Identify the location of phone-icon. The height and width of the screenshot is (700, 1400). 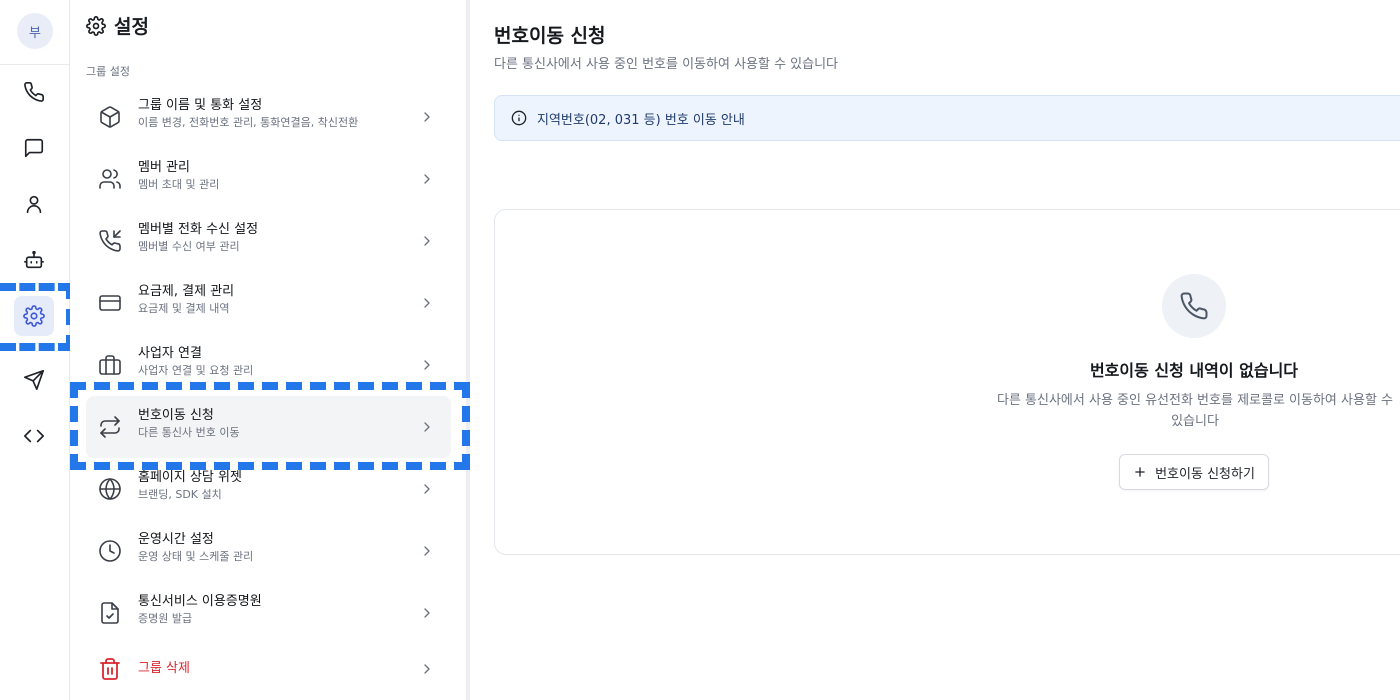
(34, 92).